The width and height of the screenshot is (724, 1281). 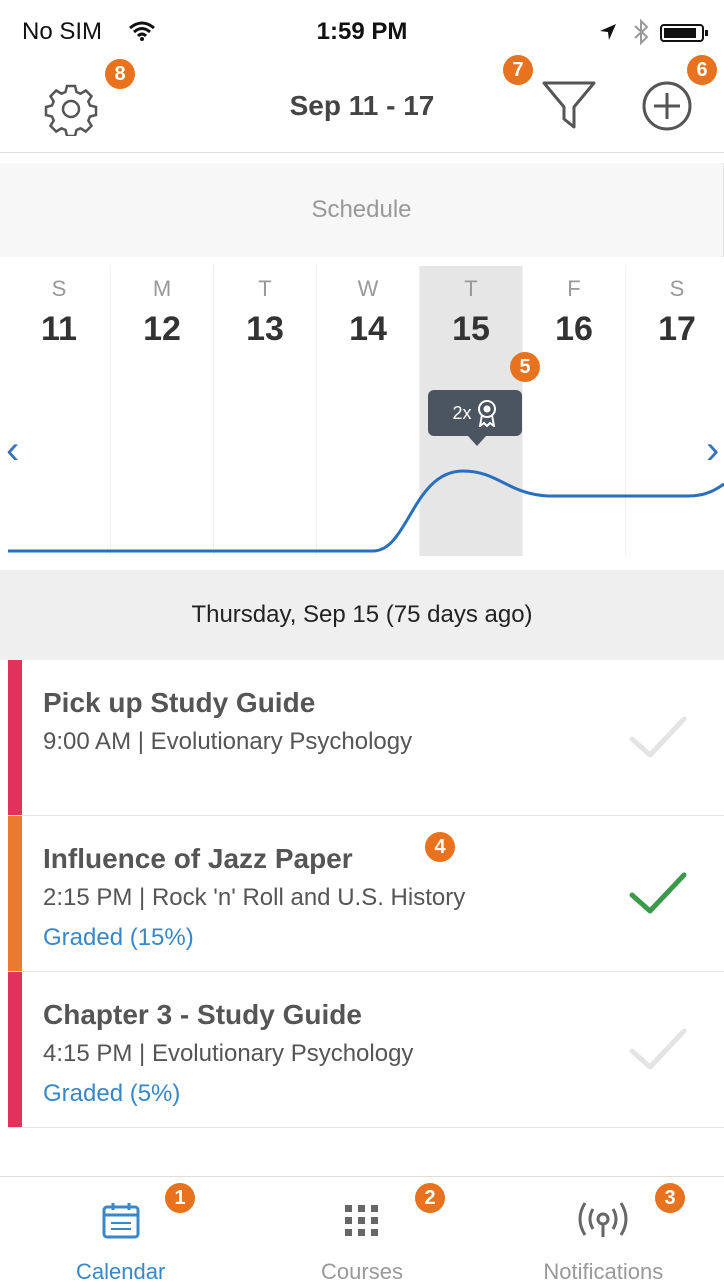 What do you see at coordinates (440, 847) in the screenshot?
I see `badge-4: 4` at bounding box center [440, 847].